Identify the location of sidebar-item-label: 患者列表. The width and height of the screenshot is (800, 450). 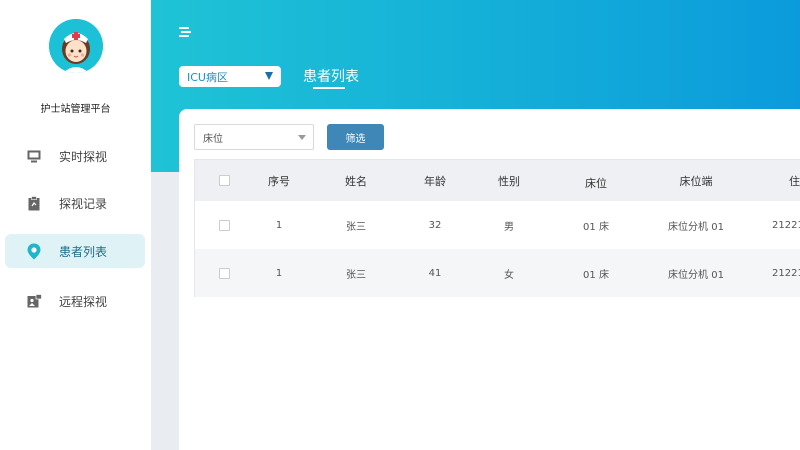
(83, 251).